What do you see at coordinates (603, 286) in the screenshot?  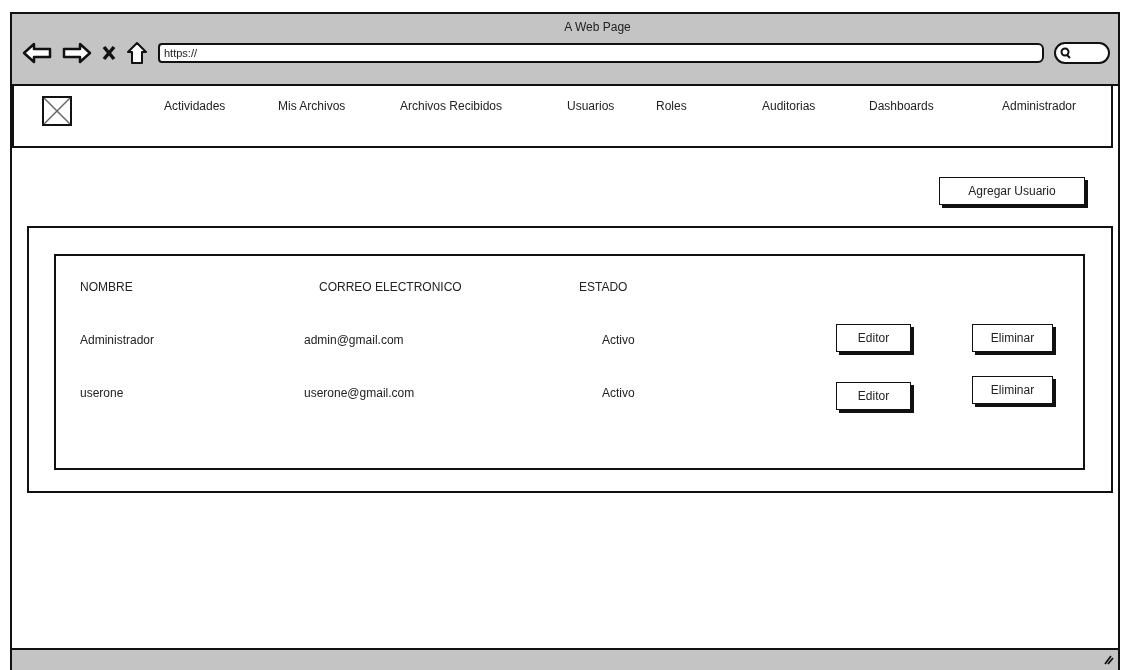 I see `column-header: ESTADO` at bounding box center [603, 286].